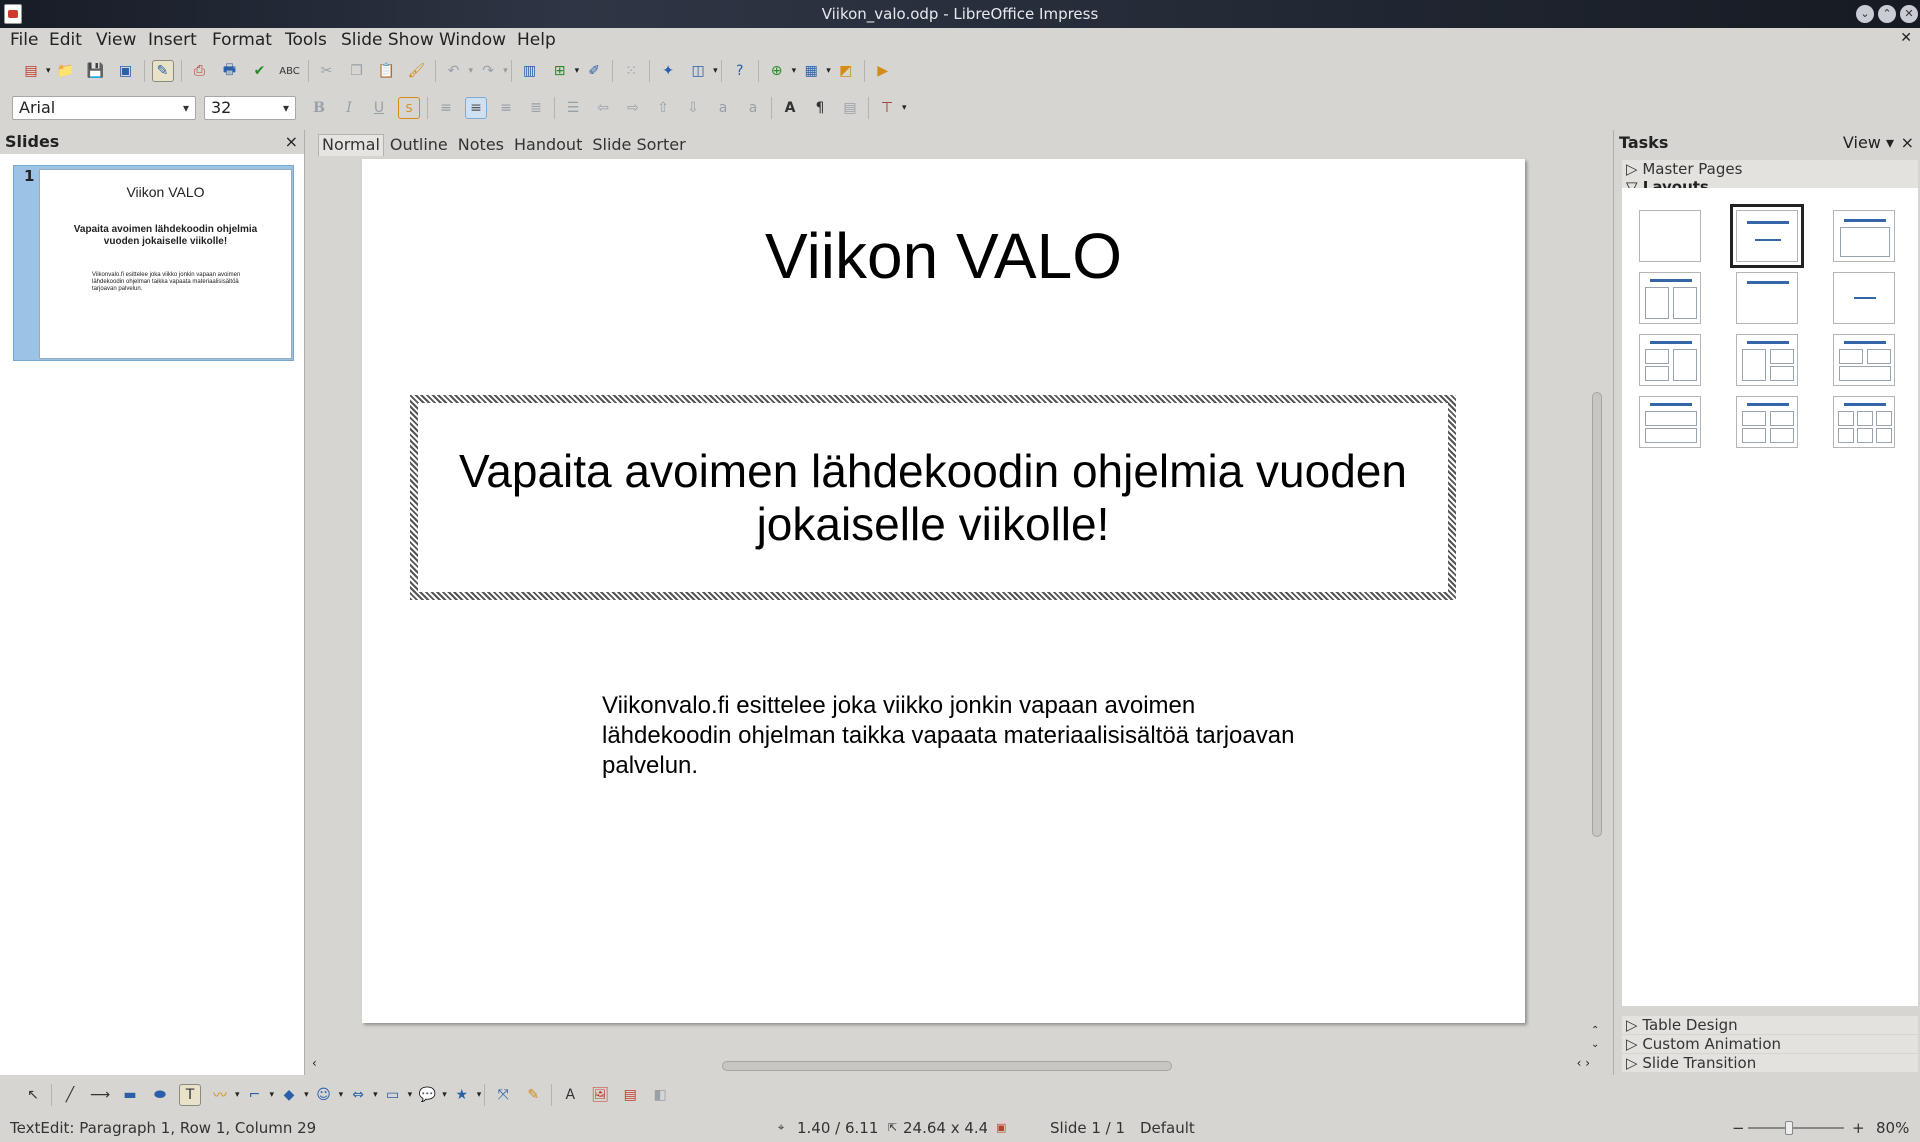 Image resolution: width=1920 pixels, height=1142 pixels. I want to click on status-zoom: 80%, so click(1892, 1128).